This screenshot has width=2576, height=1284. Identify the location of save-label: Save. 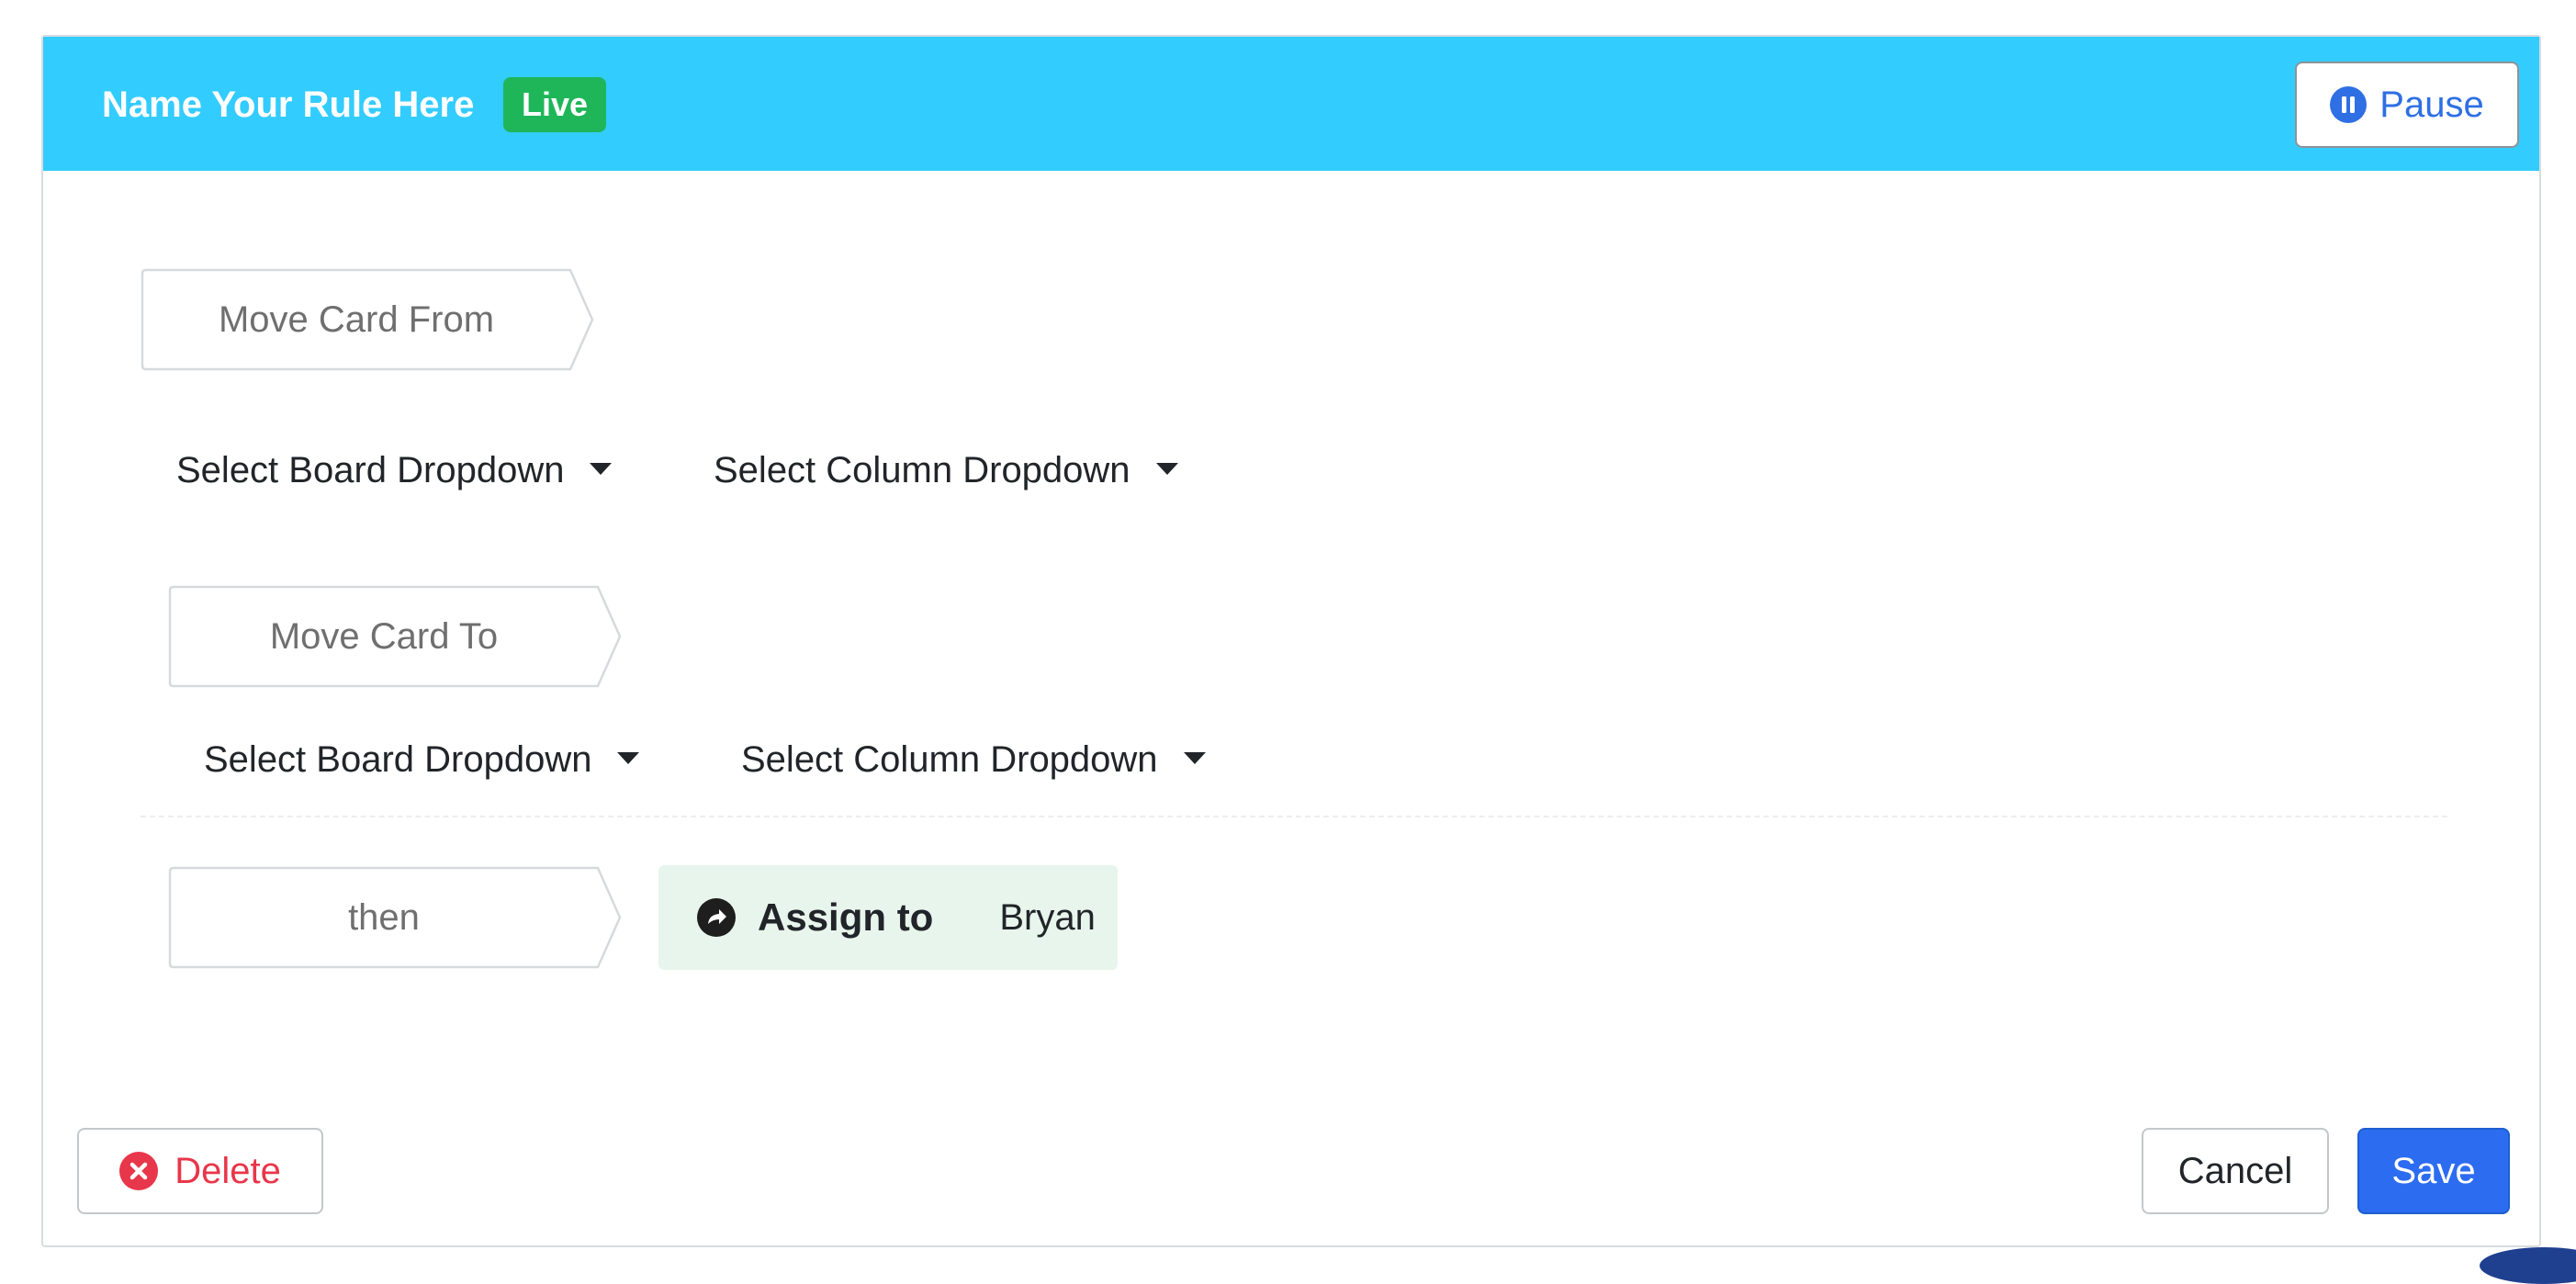
(2433, 1170).